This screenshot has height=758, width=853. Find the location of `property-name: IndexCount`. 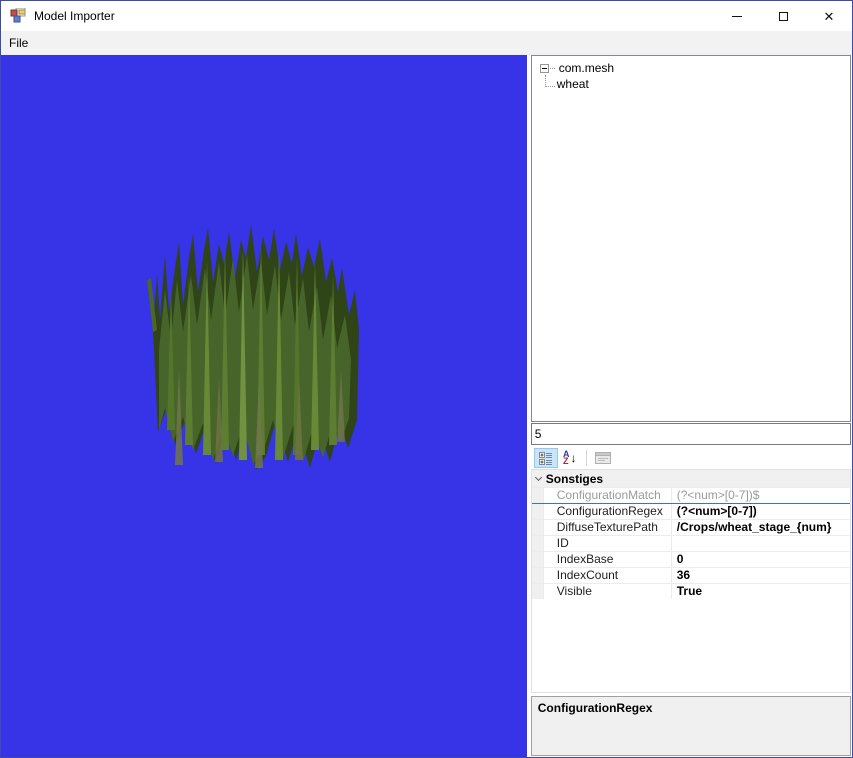

property-name: IndexCount is located at coordinates (608, 575).